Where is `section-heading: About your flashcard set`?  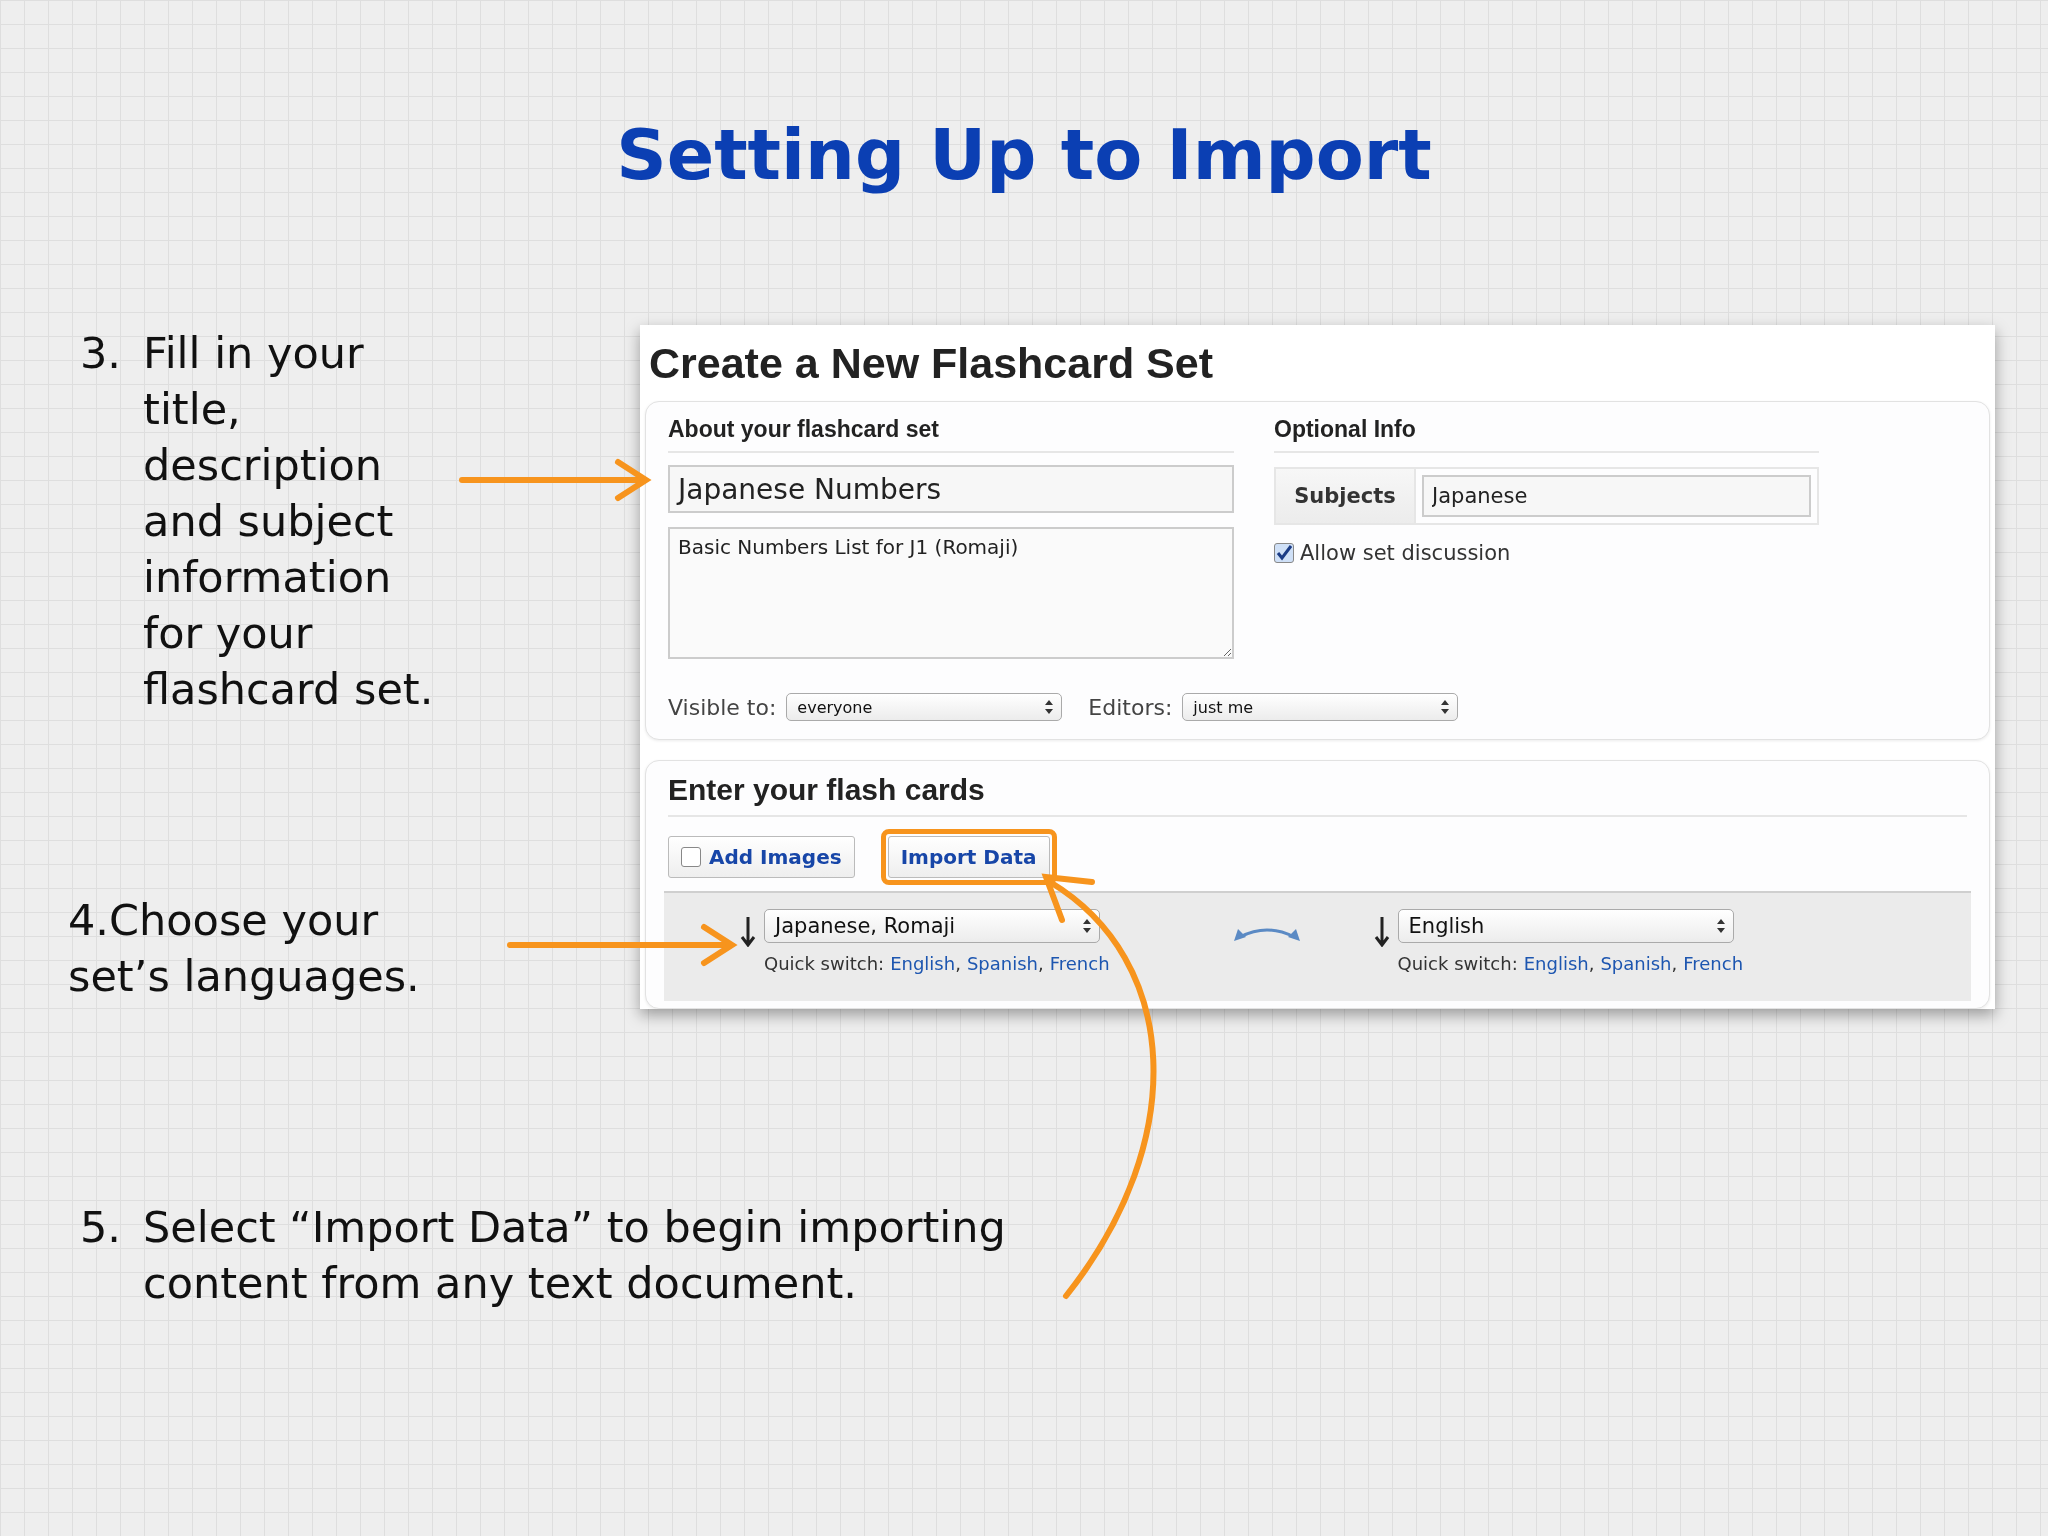 section-heading: About your flashcard set is located at coordinates (951, 434).